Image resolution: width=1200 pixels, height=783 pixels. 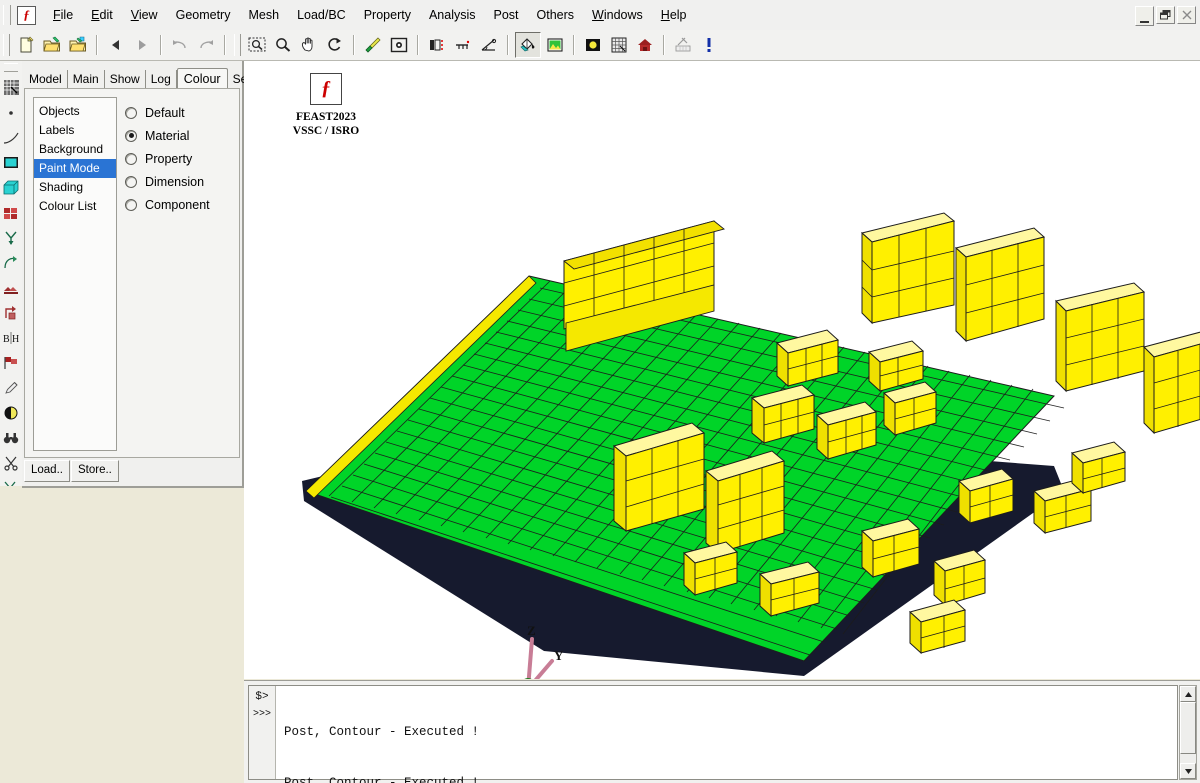 What do you see at coordinates (506, 15) in the screenshot?
I see `menu-post: Post` at bounding box center [506, 15].